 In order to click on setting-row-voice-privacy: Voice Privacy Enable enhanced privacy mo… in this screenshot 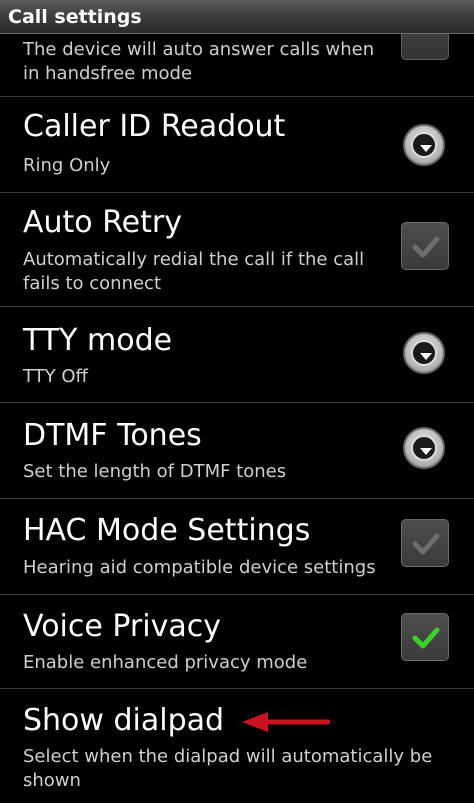, I will do `click(237, 642)`.